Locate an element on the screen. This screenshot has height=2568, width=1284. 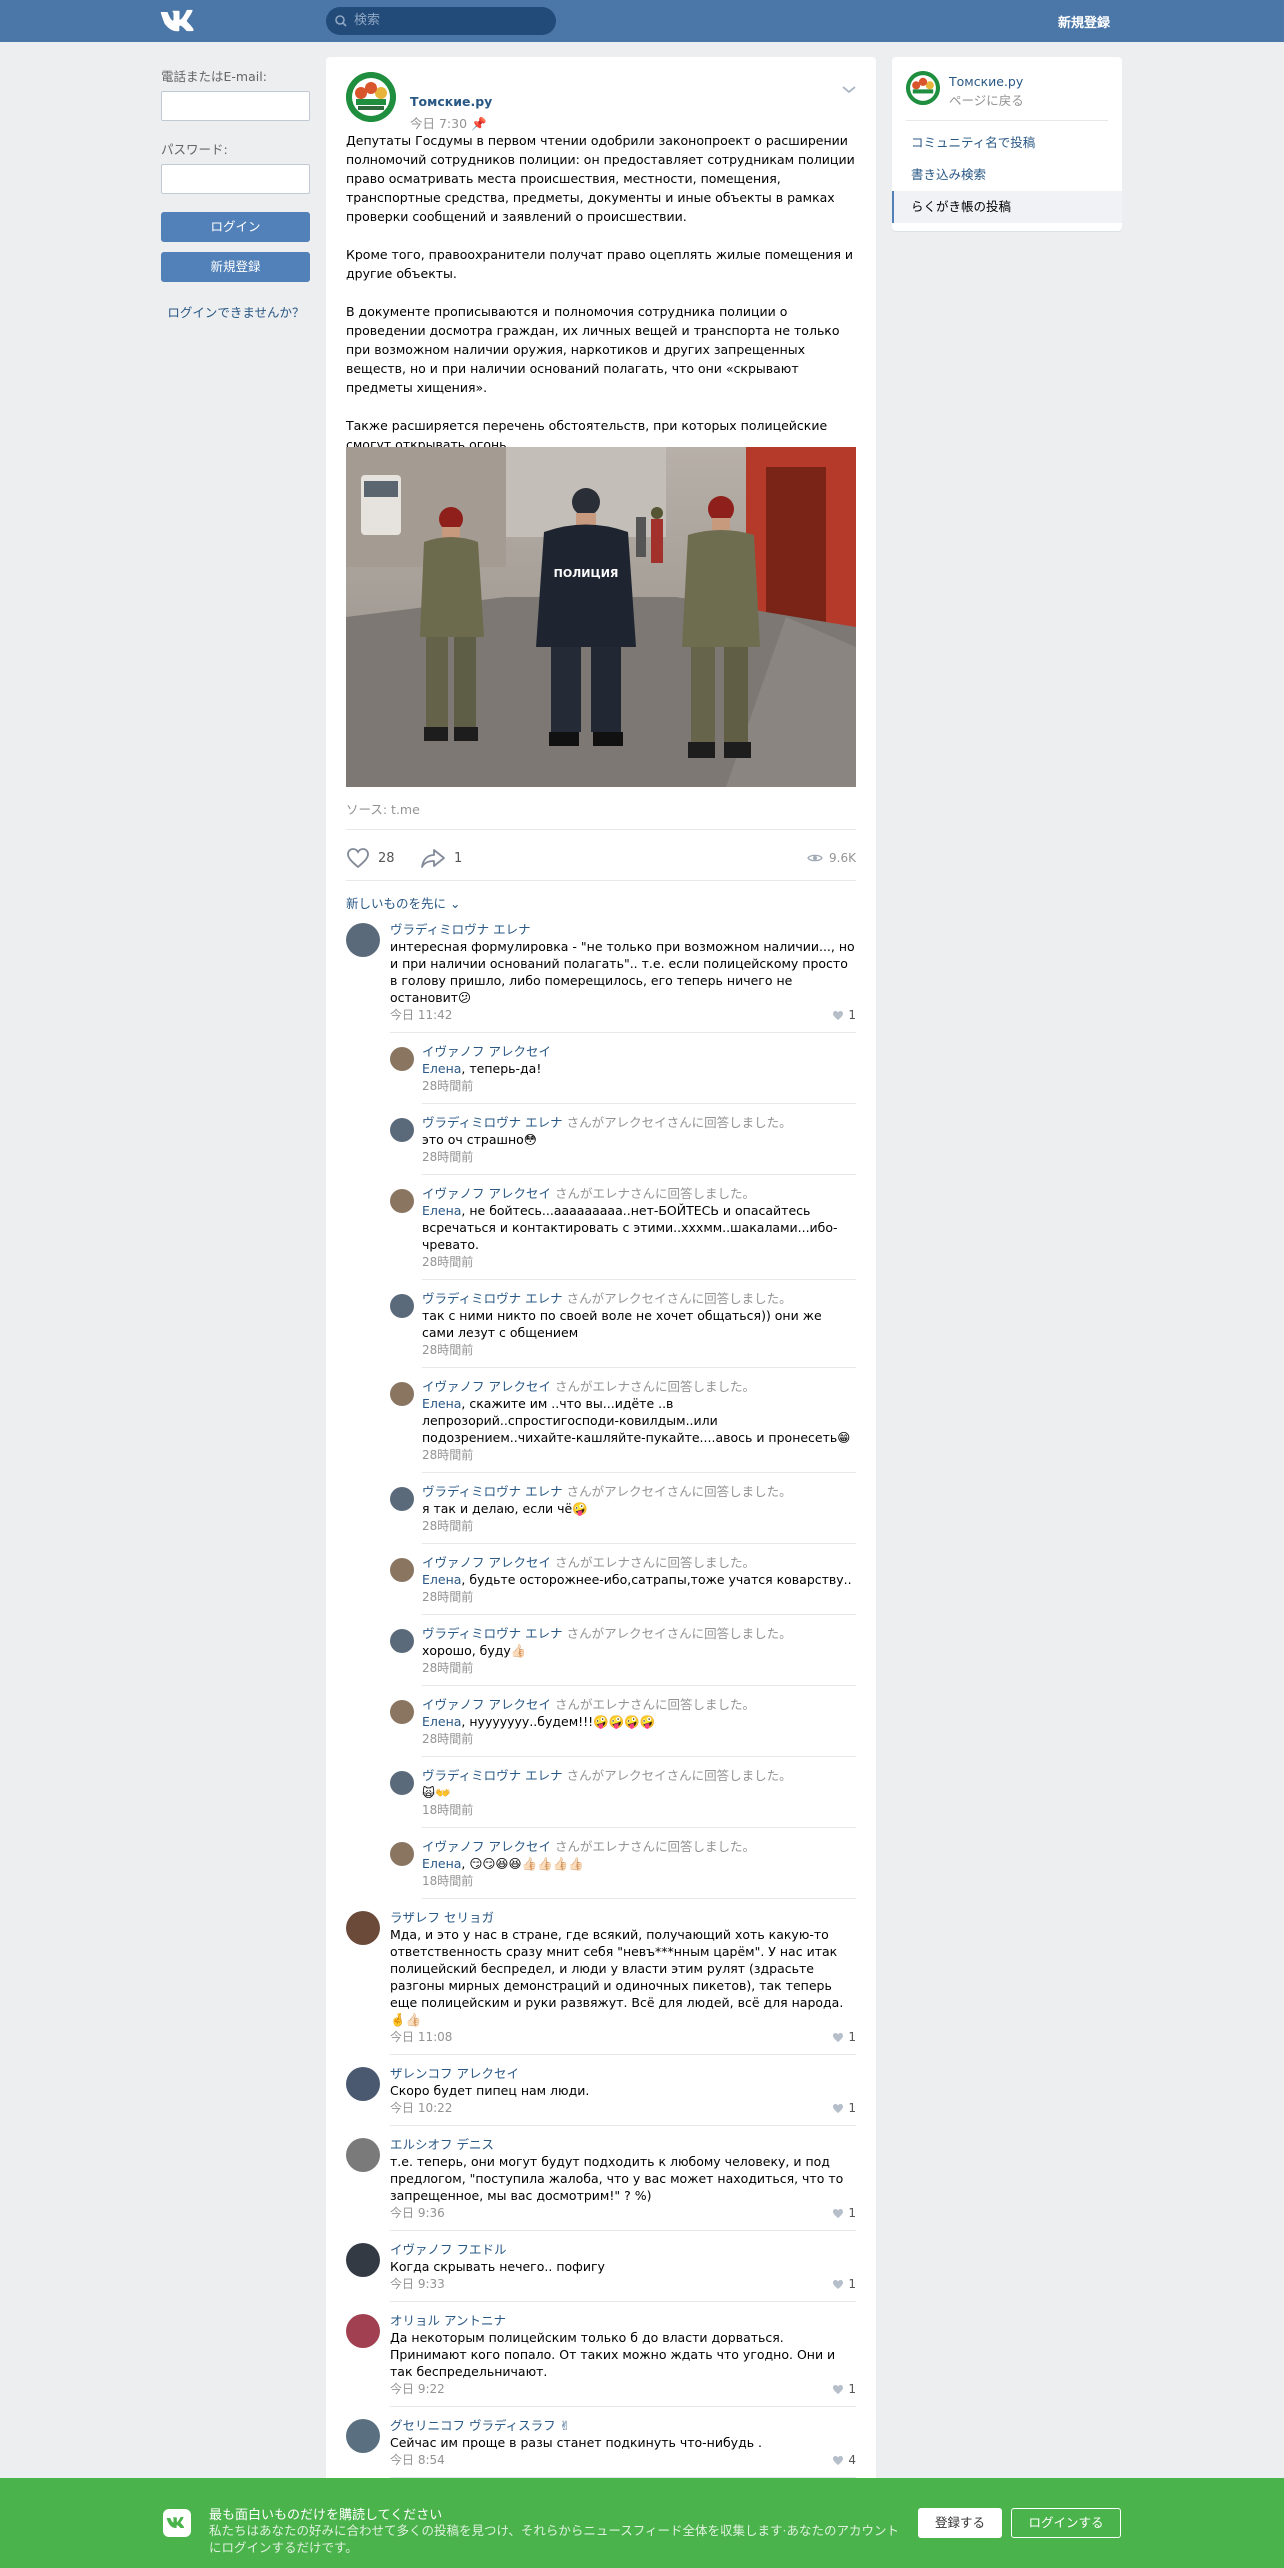
search-input: 検索 is located at coordinates (441, 21).